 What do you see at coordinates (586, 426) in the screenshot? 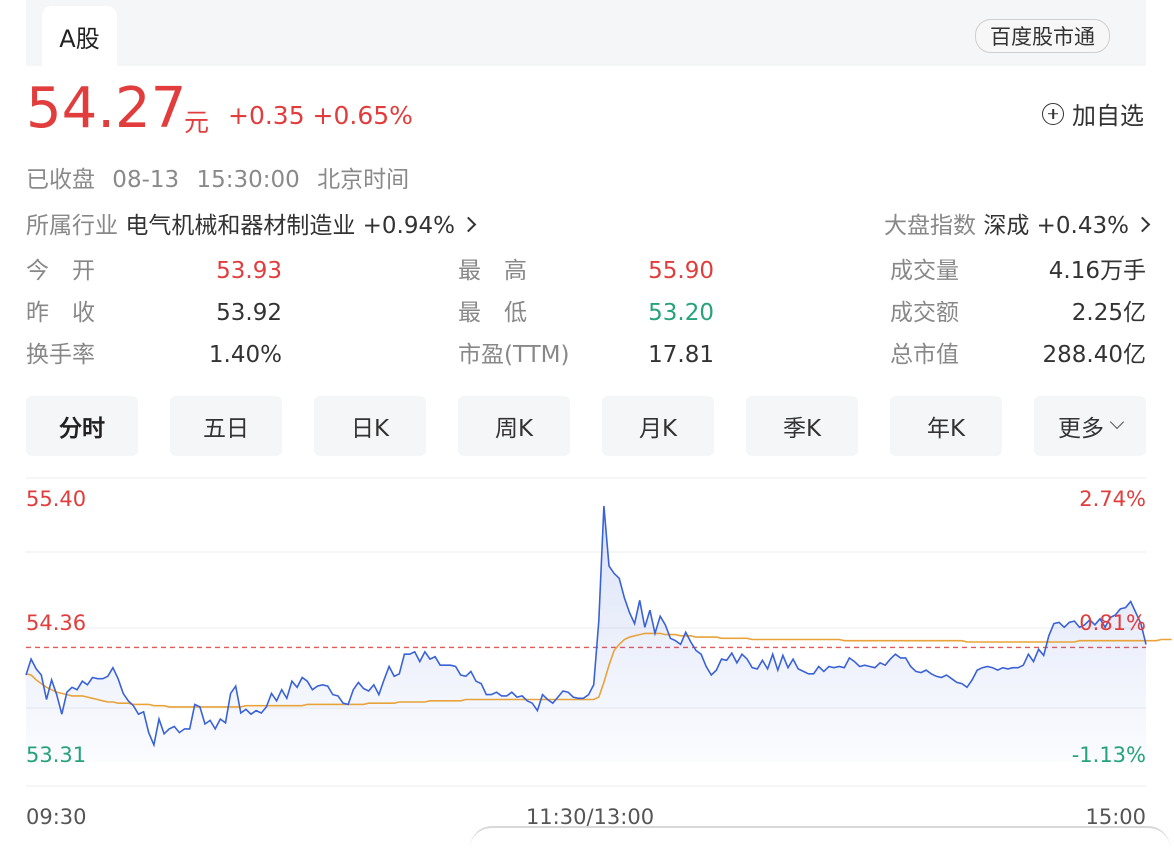
I see `period-selector: 分时 五日 日K 周K 月K 季K 年K 更多` at bounding box center [586, 426].